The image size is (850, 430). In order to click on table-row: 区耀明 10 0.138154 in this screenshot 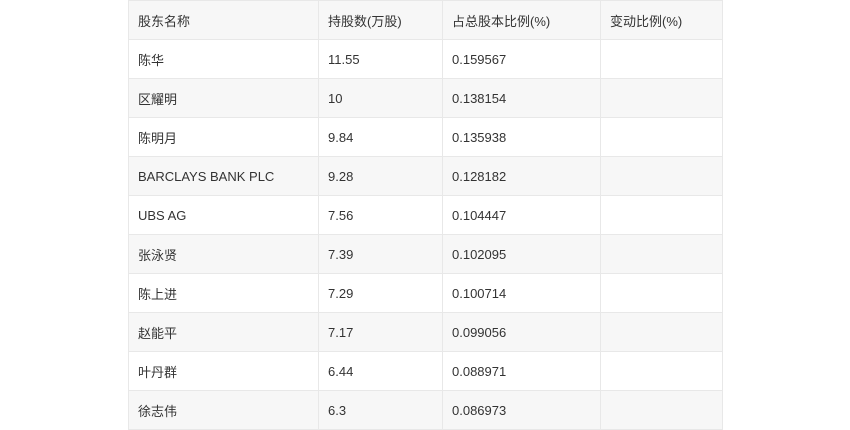, I will do `click(425, 98)`.